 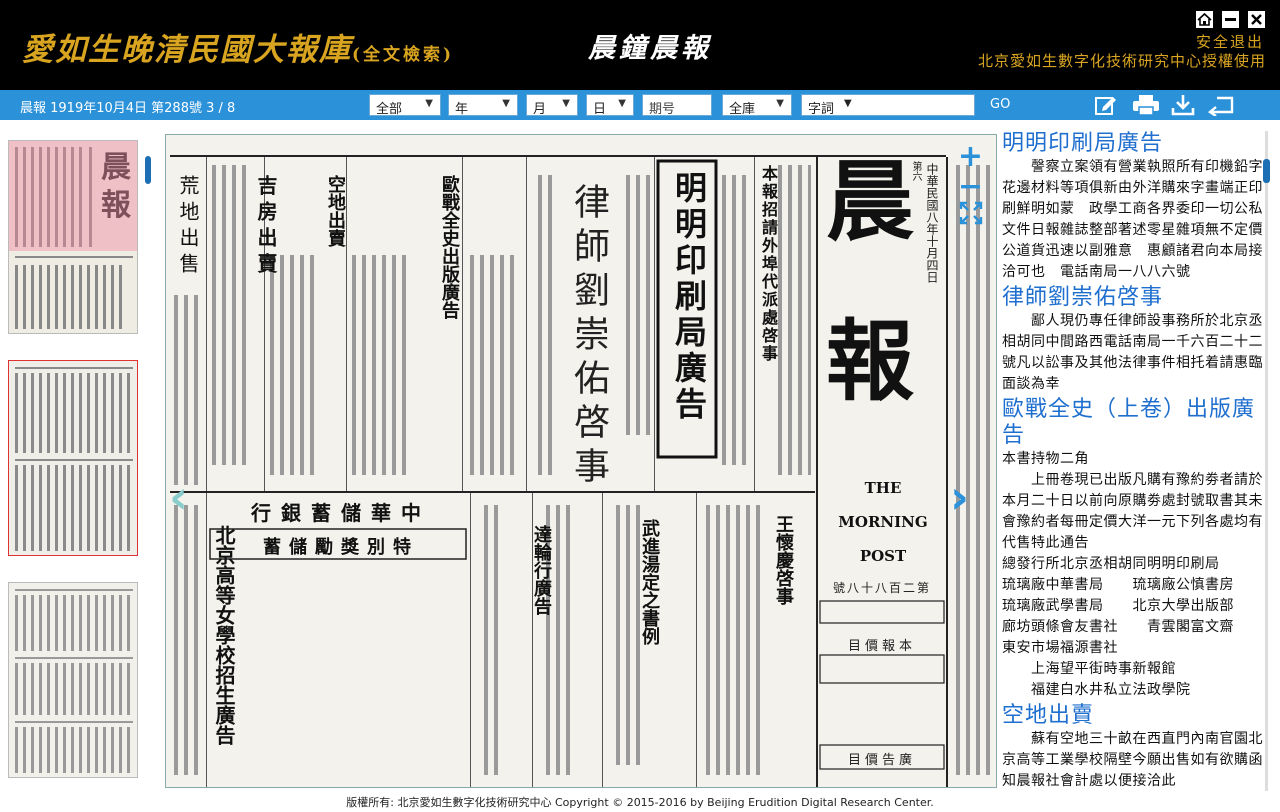 I want to click on english-name-line-2: MORNING, so click(x=883, y=522).